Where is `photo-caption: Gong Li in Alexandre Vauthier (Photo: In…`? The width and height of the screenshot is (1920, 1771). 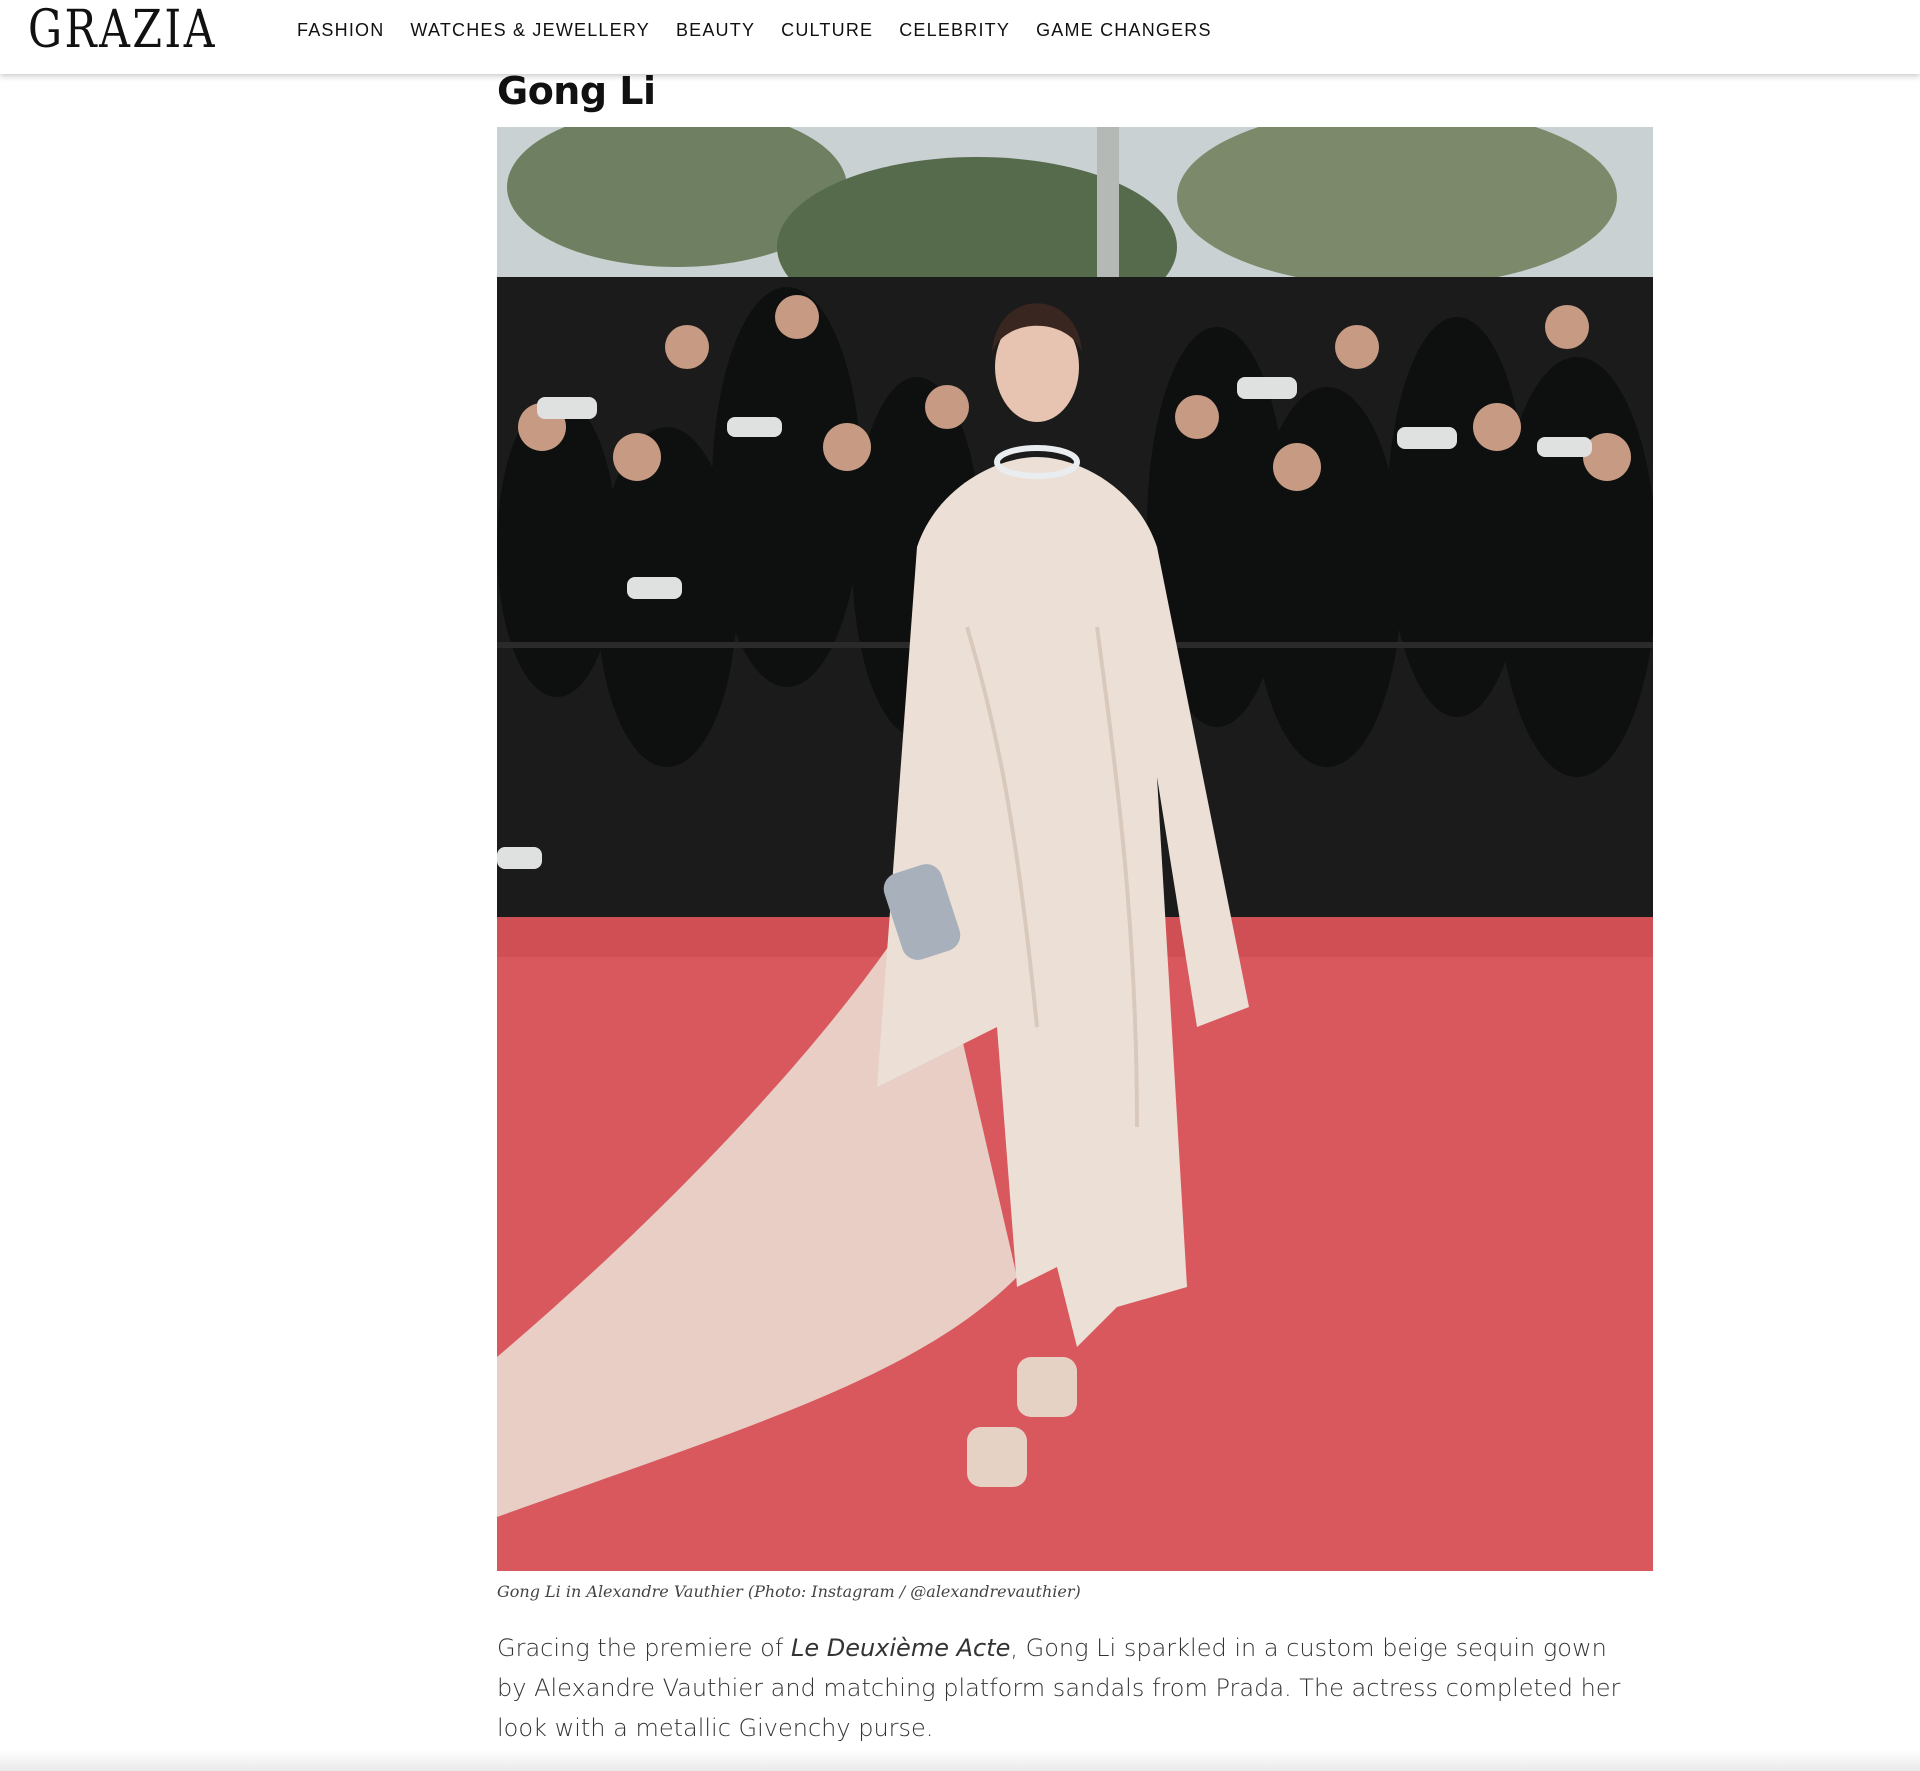
photo-caption: Gong Li in Alexandre Vauthier (Photo: In… is located at coordinates (789, 1591).